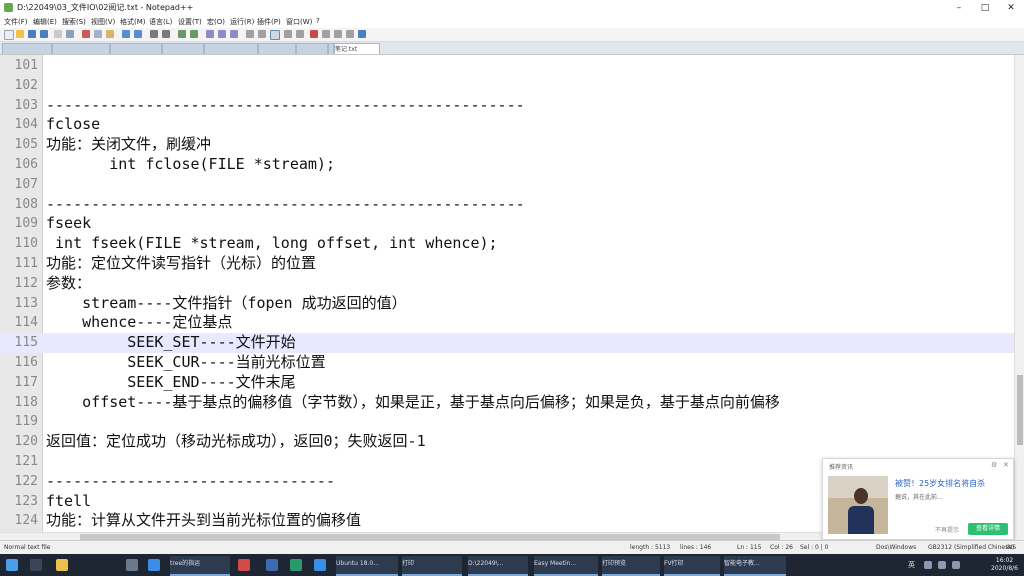 This screenshot has width=1024, height=576. Describe the element at coordinates (1019, 297) in the screenshot. I see `vertical-scrollbar` at that location.